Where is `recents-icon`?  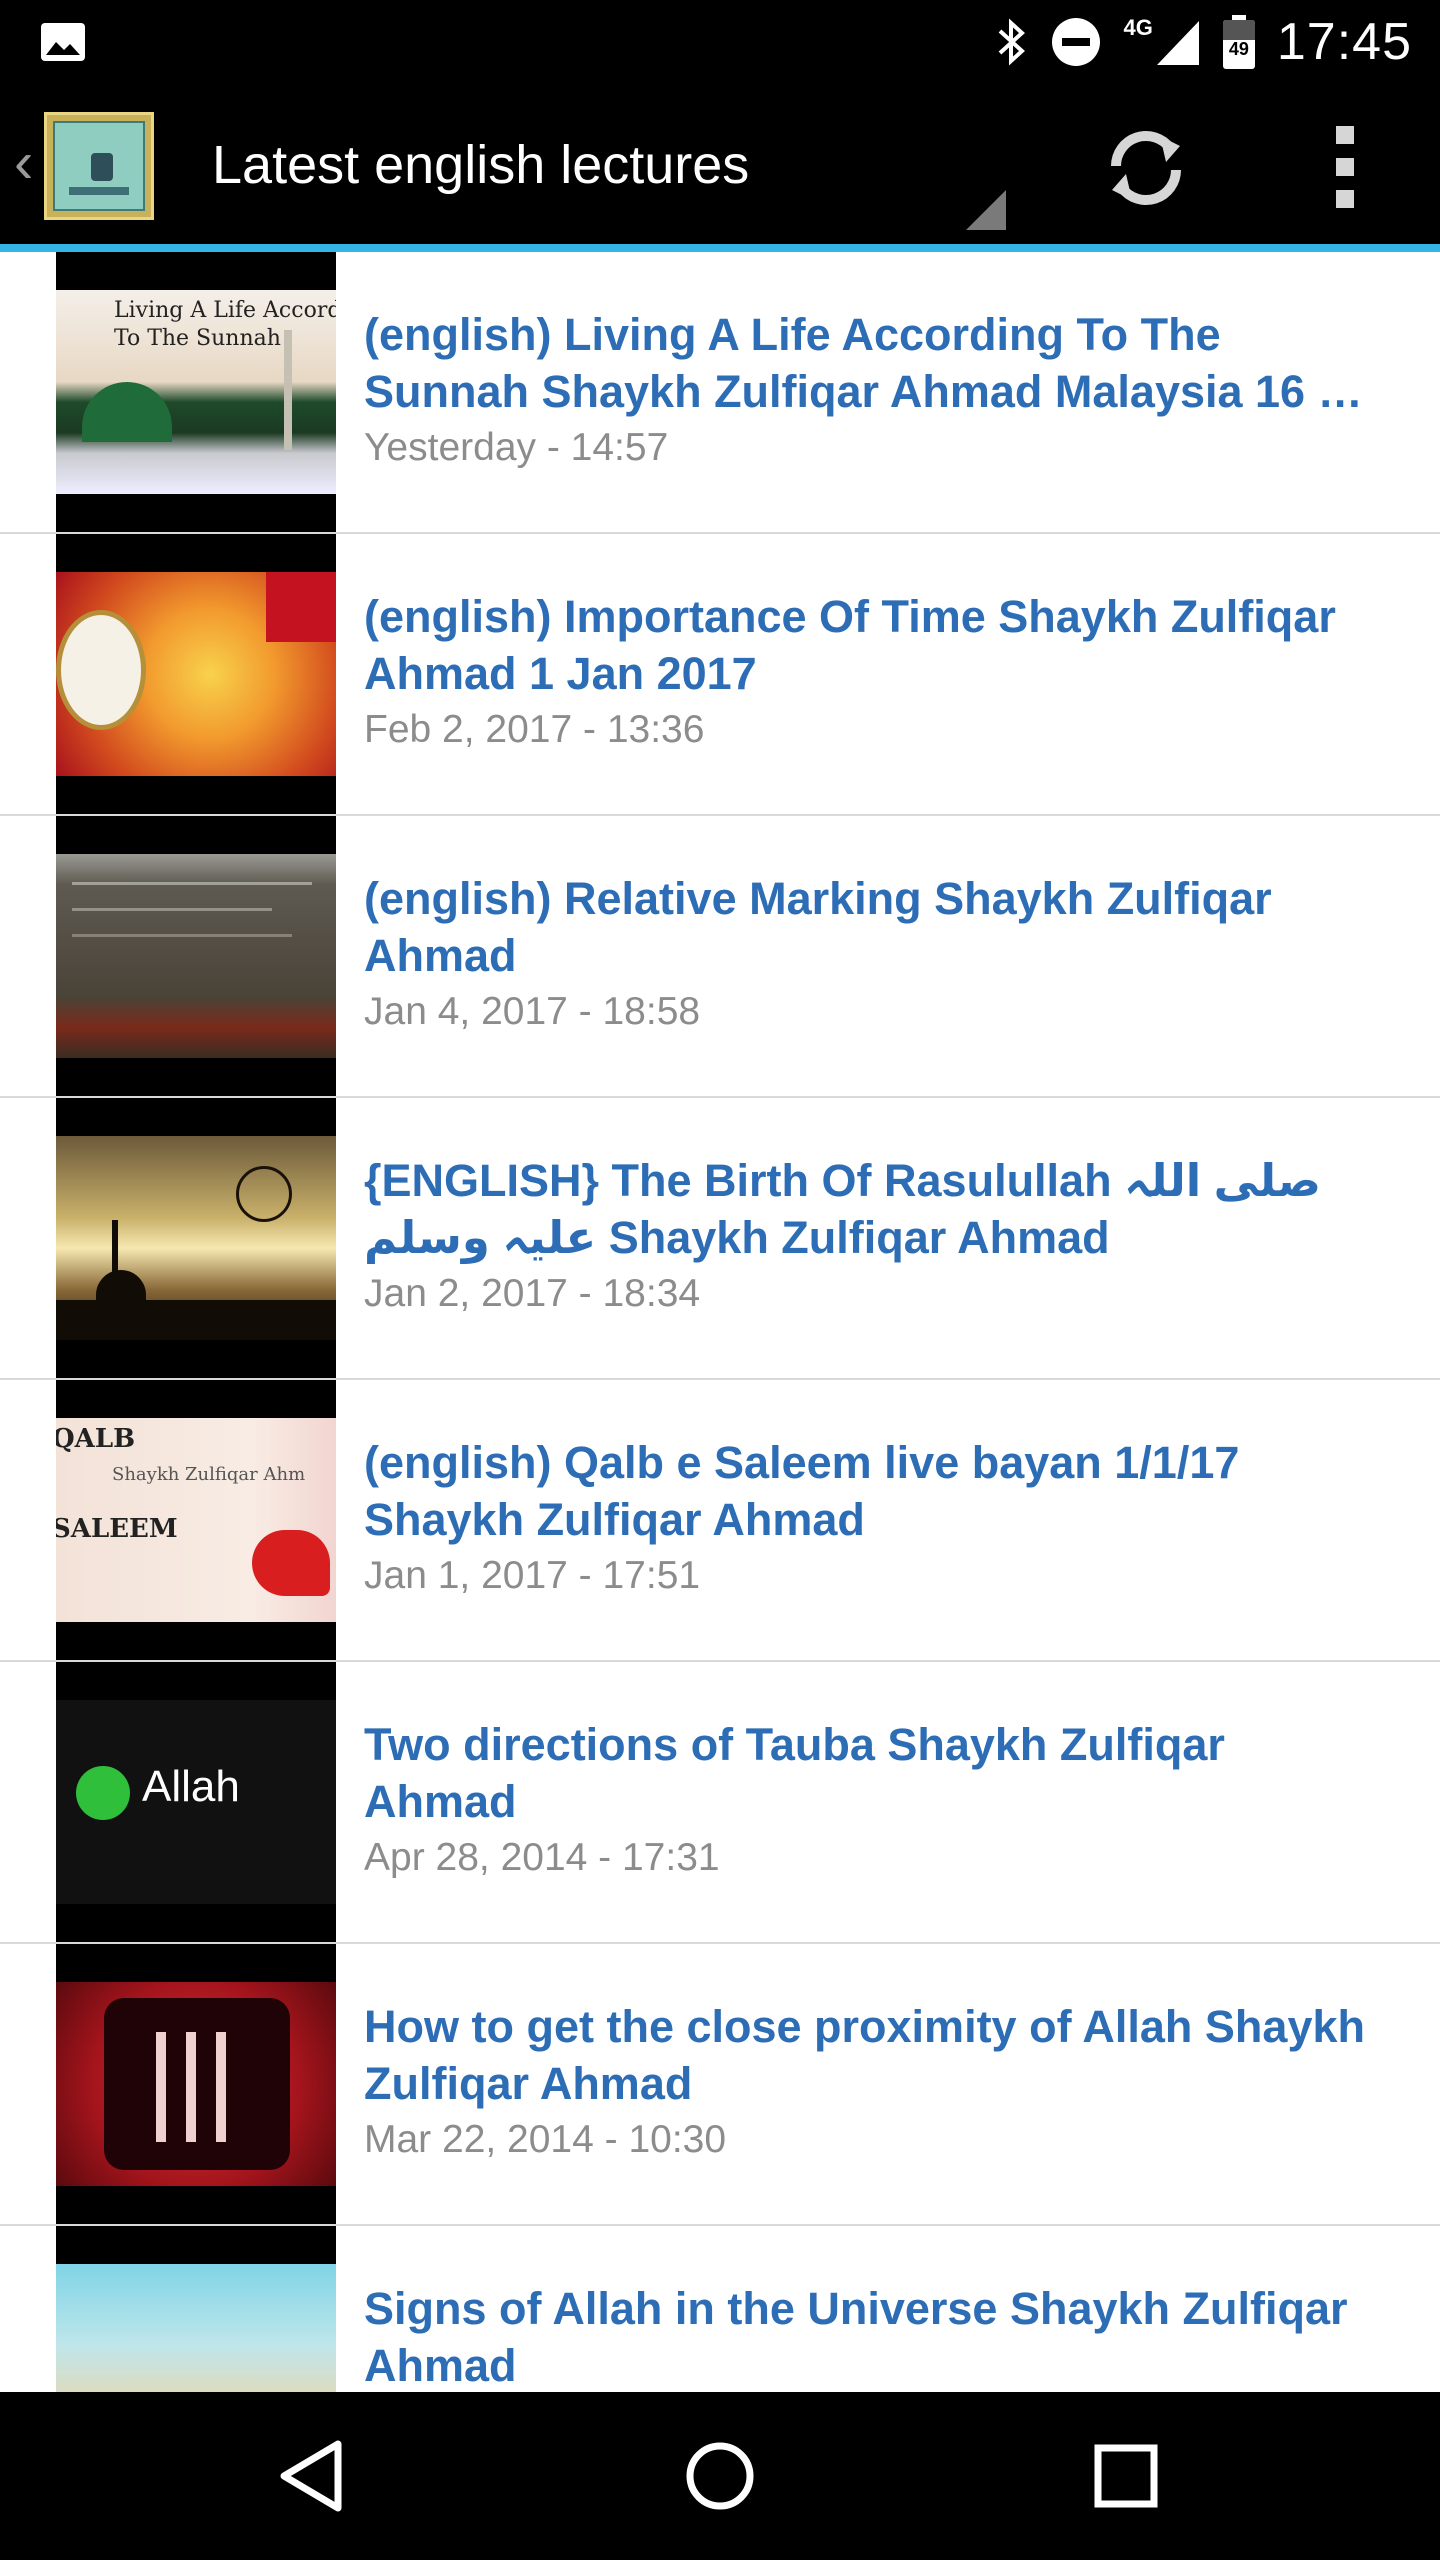
recents-icon is located at coordinates (1126, 2476).